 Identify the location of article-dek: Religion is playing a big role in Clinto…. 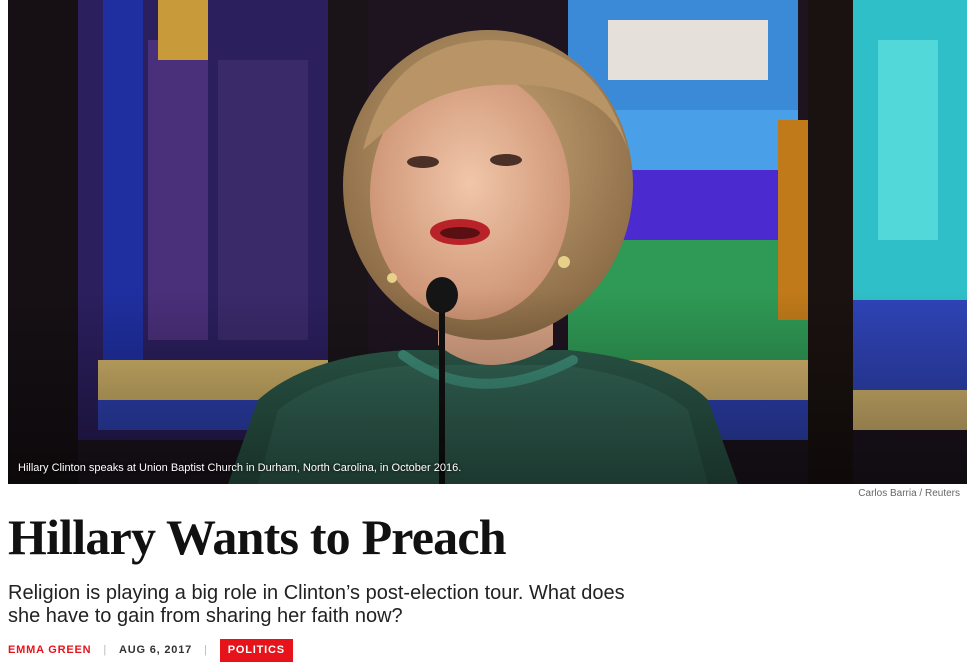
(316, 604).